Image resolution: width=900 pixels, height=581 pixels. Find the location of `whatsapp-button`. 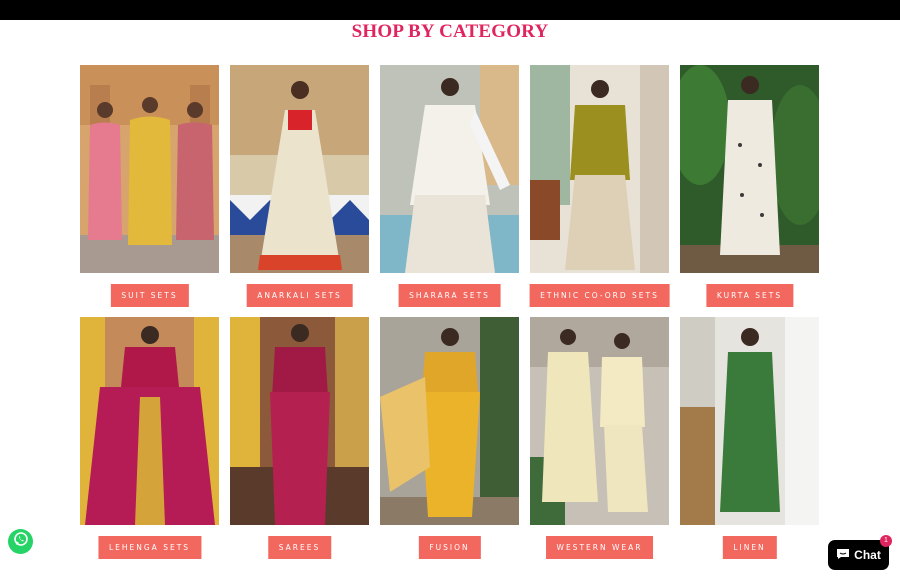

whatsapp-button is located at coordinates (20, 541).